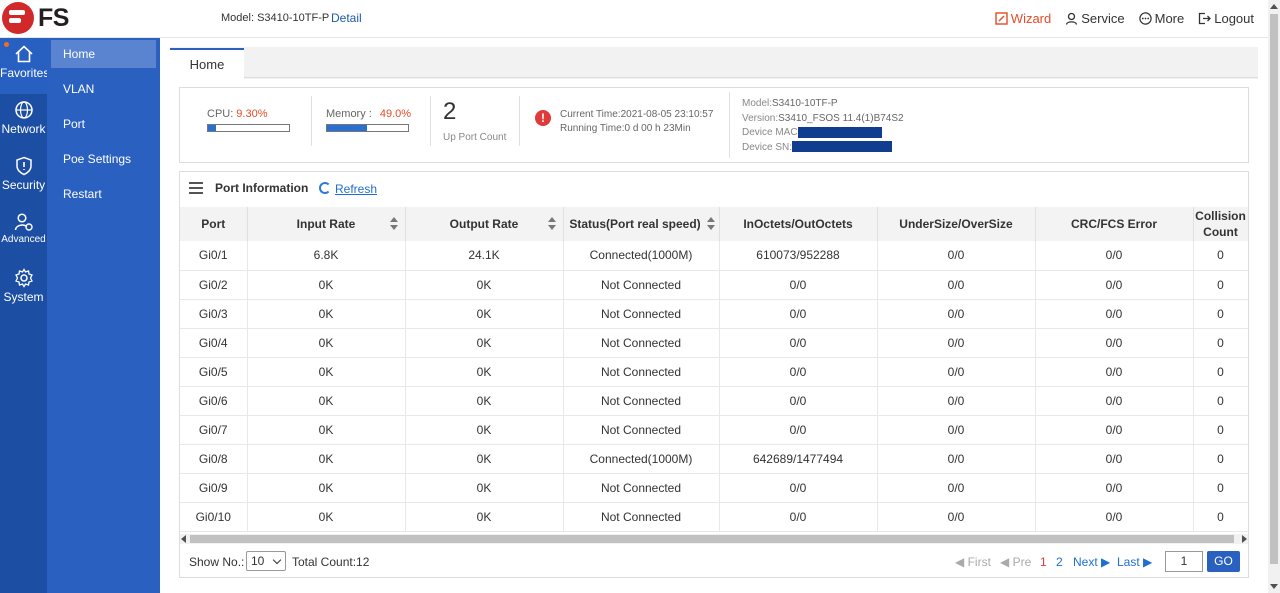 Image resolution: width=1280 pixels, height=593 pixels. I want to click on nav-security: Security, so click(23, 178).